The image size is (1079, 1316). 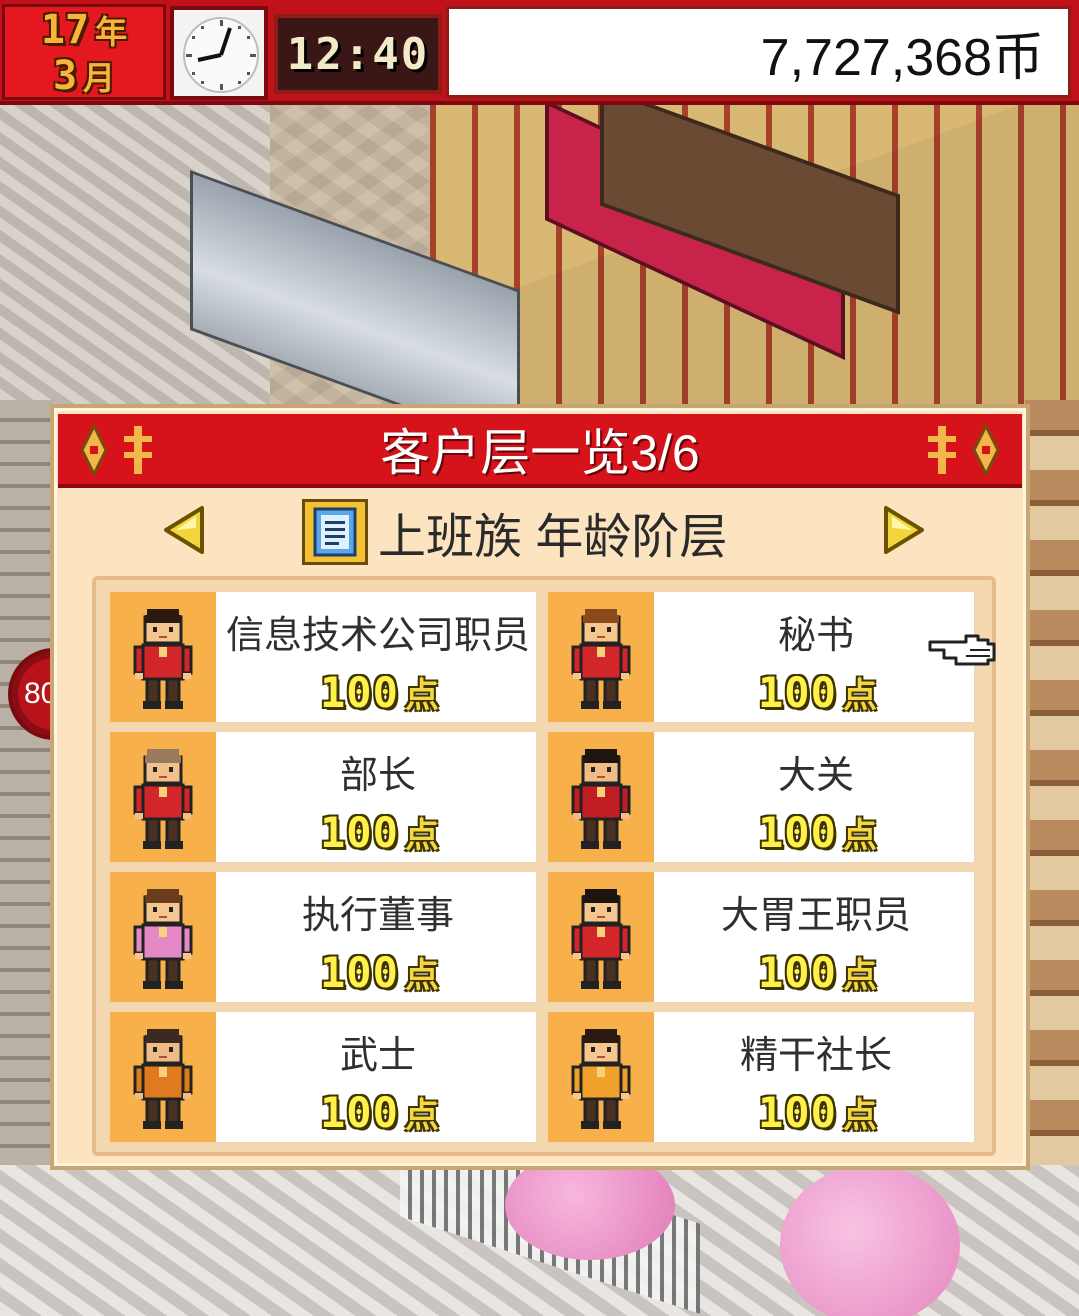 What do you see at coordinates (758, 52) in the screenshot?
I see `money-display: 7,727,368币` at bounding box center [758, 52].